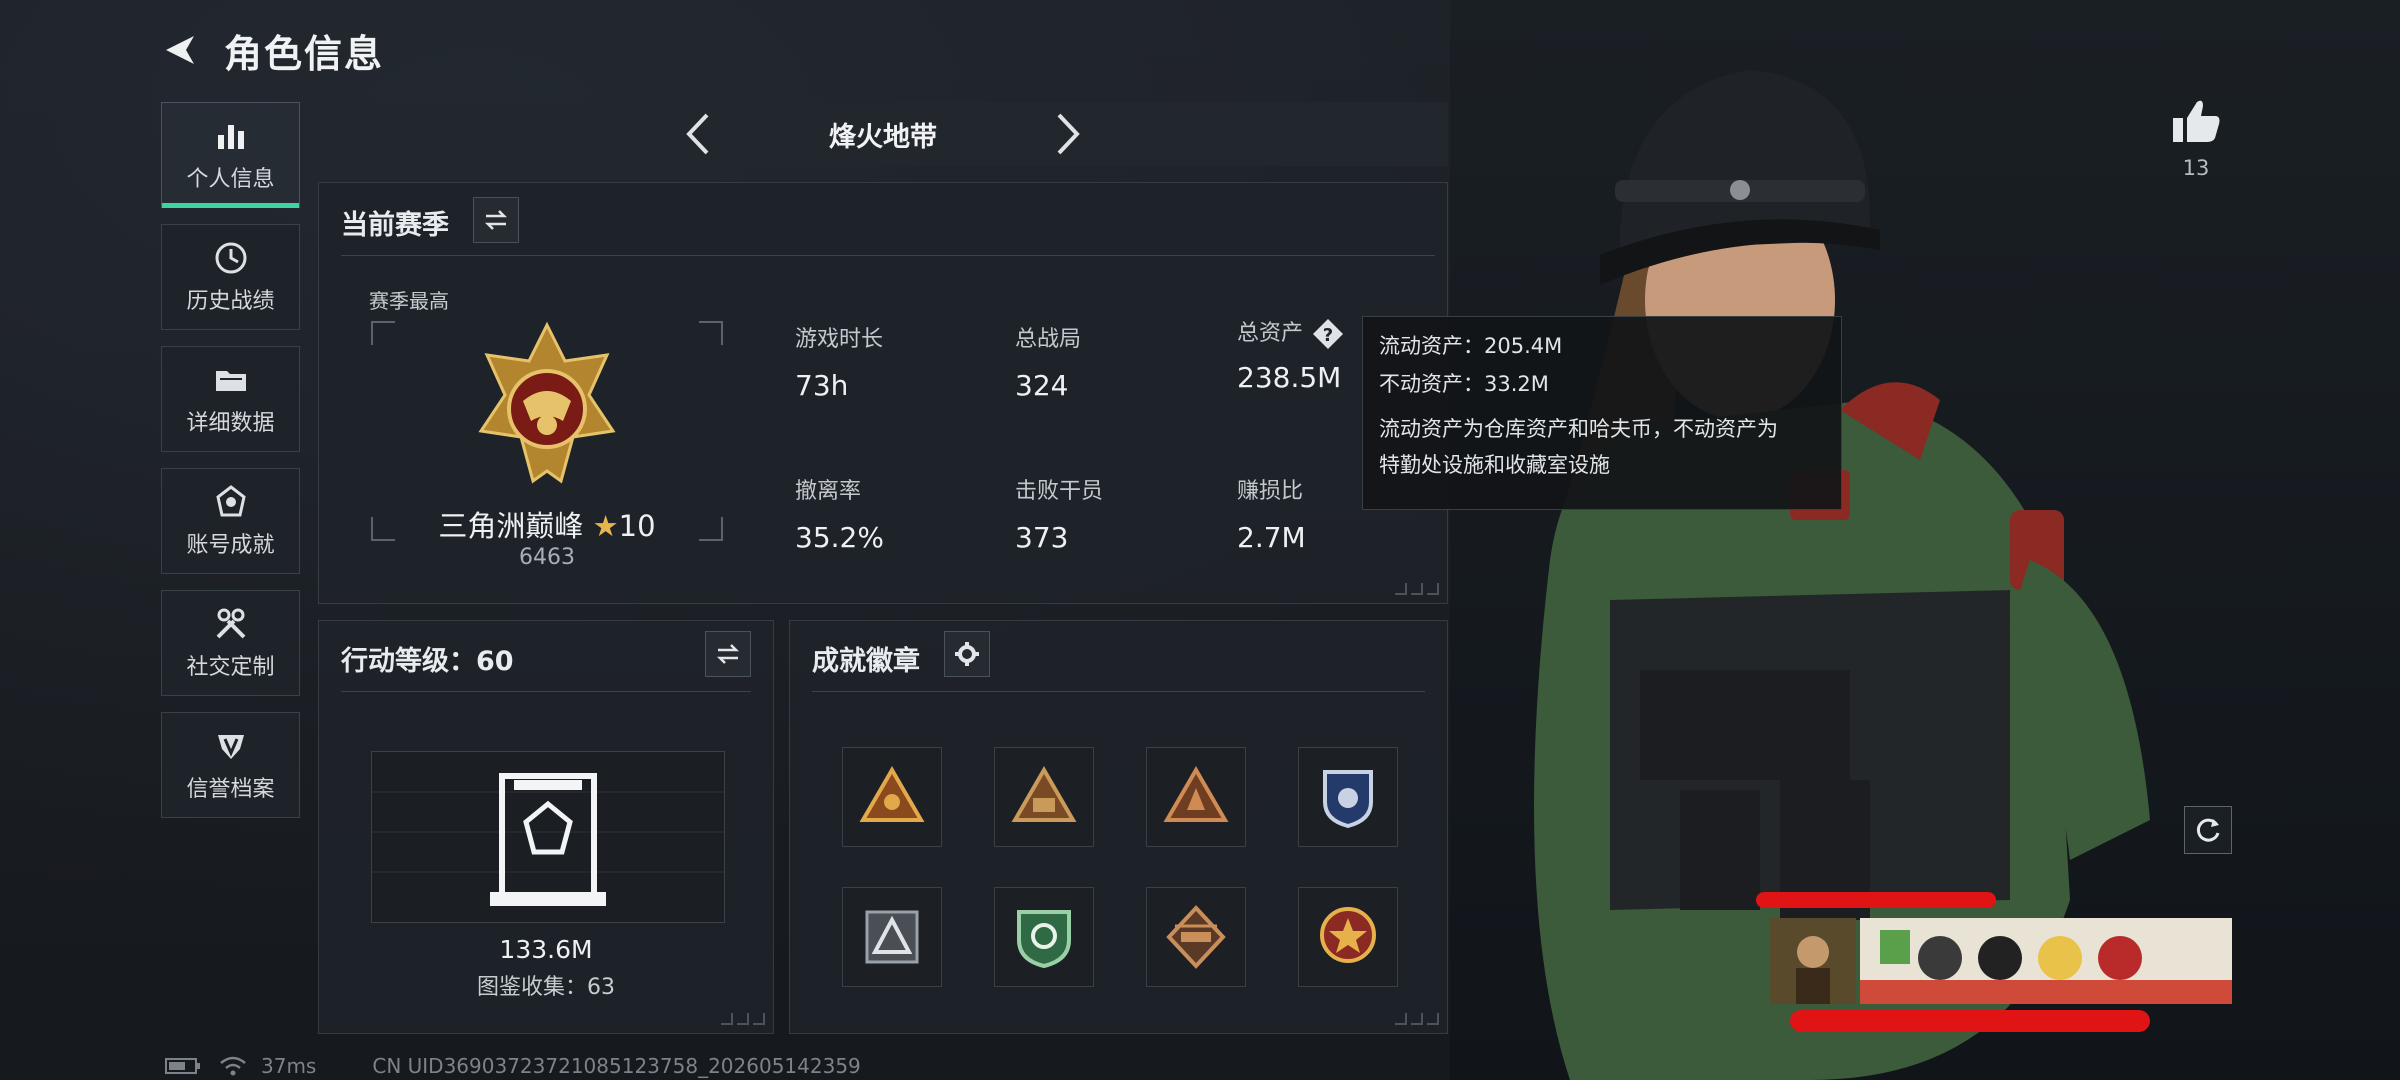 The height and width of the screenshot is (1080, 2400). Describe the element at coordinates (822, 385) in the screenshot. I see `stat-value: 73h` at that location.